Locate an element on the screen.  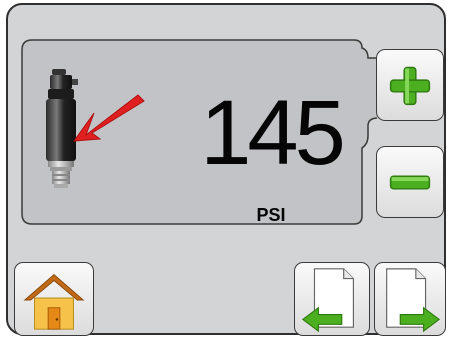
pressure-value: 145 is located at coordinates (273, 133).